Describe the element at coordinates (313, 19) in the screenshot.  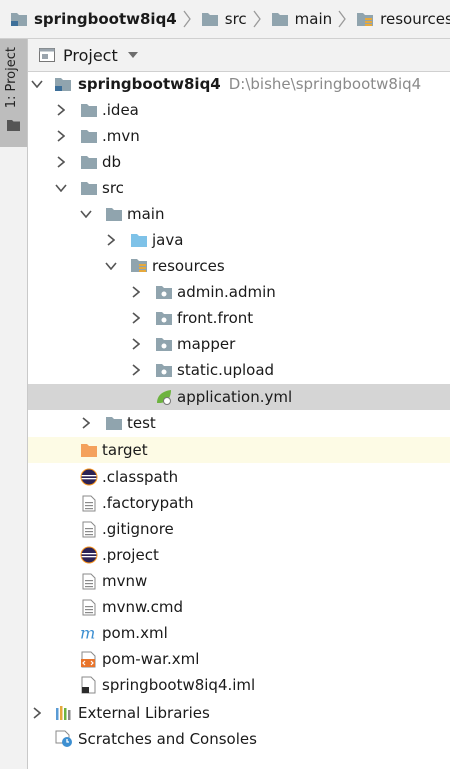
I see `breadcrumb-label: main` at that location.